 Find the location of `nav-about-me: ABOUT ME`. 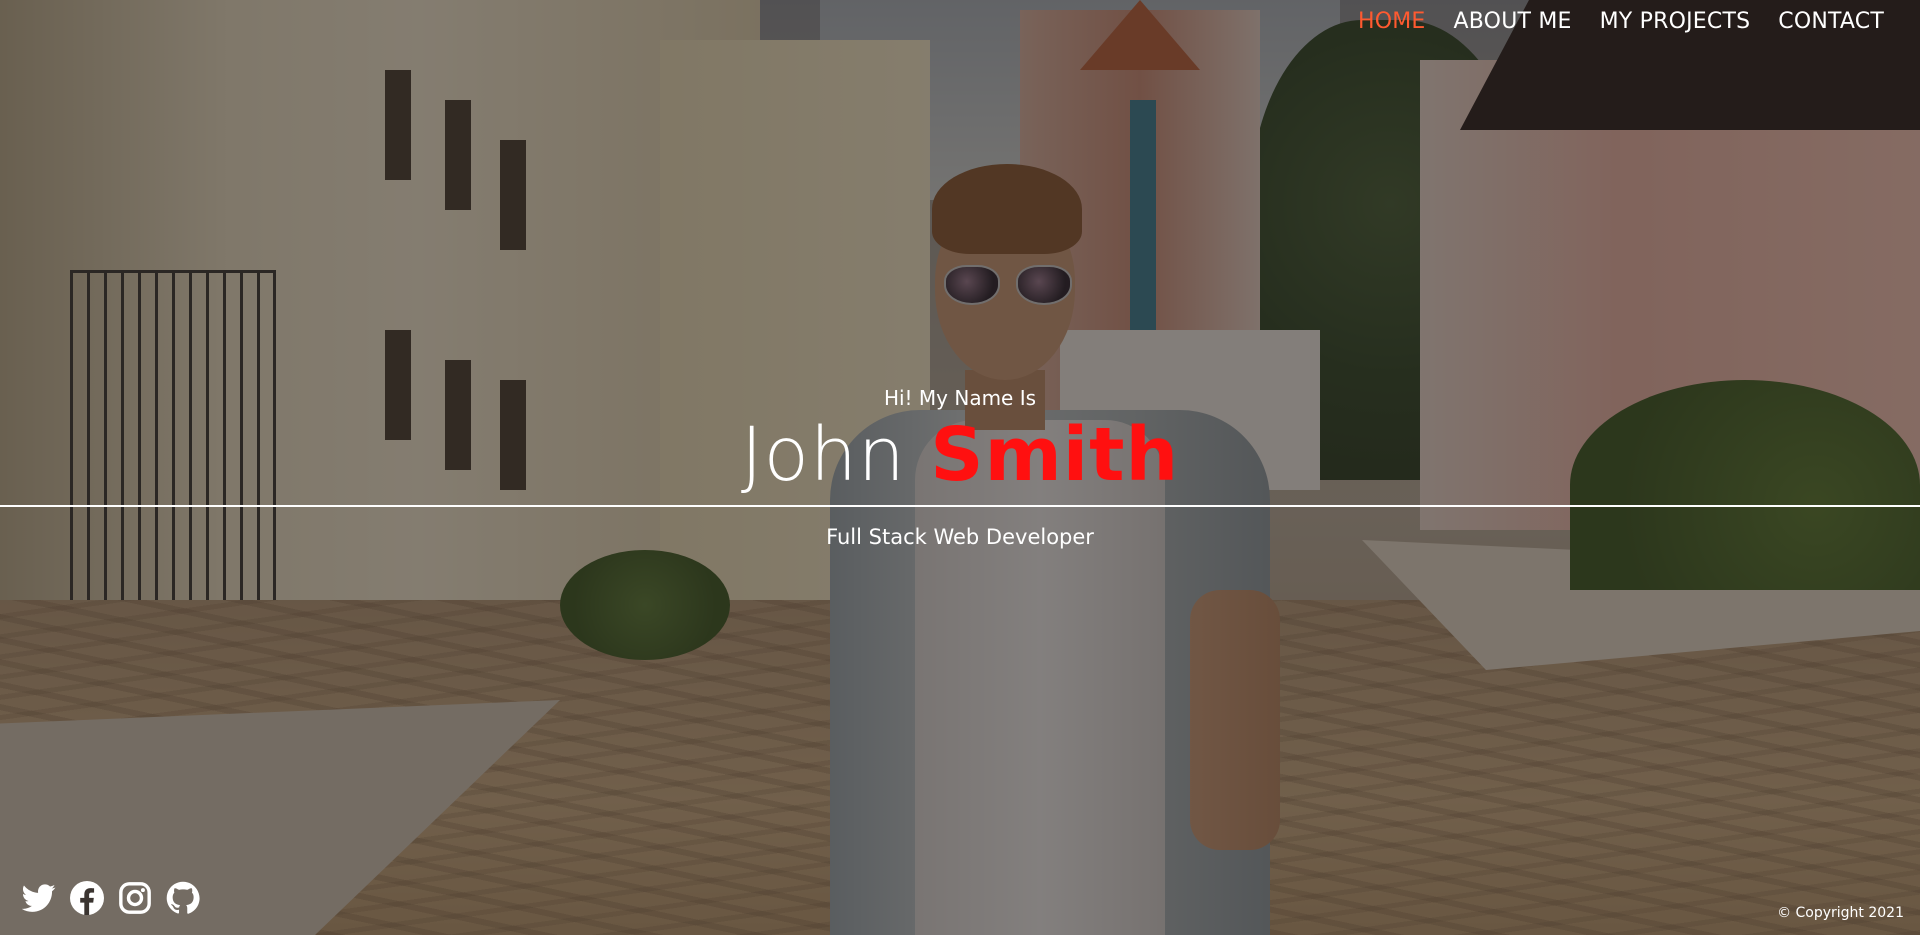

nav-about-me: ABOUT ME is located at coordinates (1513, 22).